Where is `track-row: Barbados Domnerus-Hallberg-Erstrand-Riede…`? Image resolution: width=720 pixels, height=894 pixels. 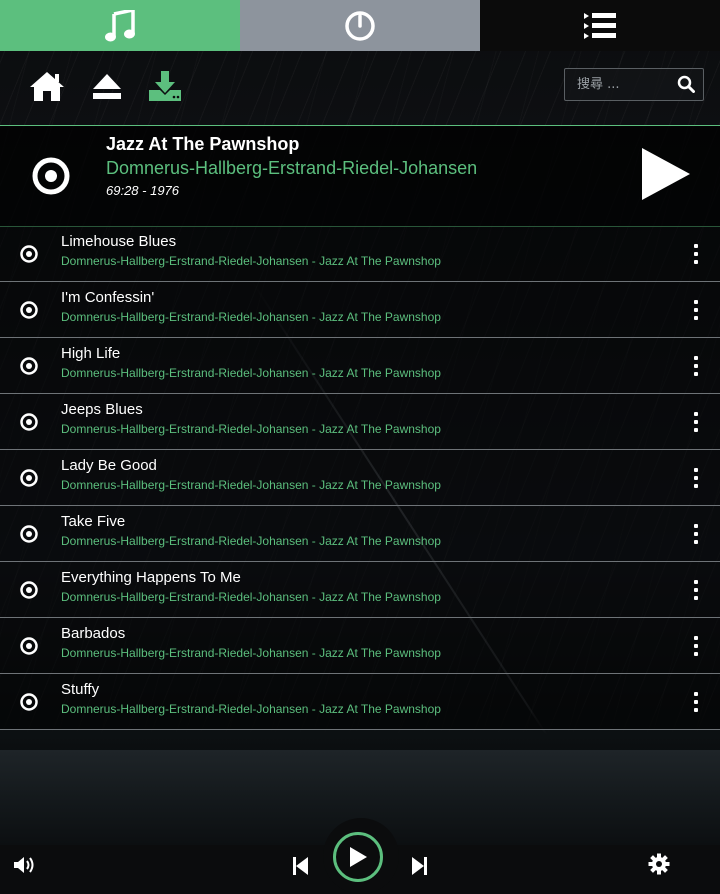
track-row: Barbados Domnerus-Hallberg-Erstrand-Riede… is located at coordinates (360, 646).